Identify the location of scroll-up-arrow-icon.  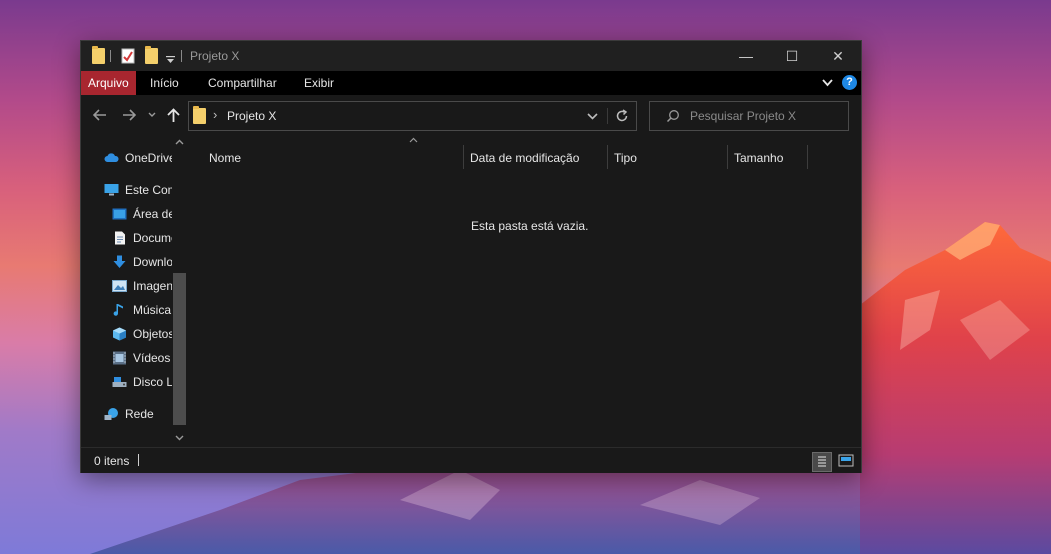
(179, 142).